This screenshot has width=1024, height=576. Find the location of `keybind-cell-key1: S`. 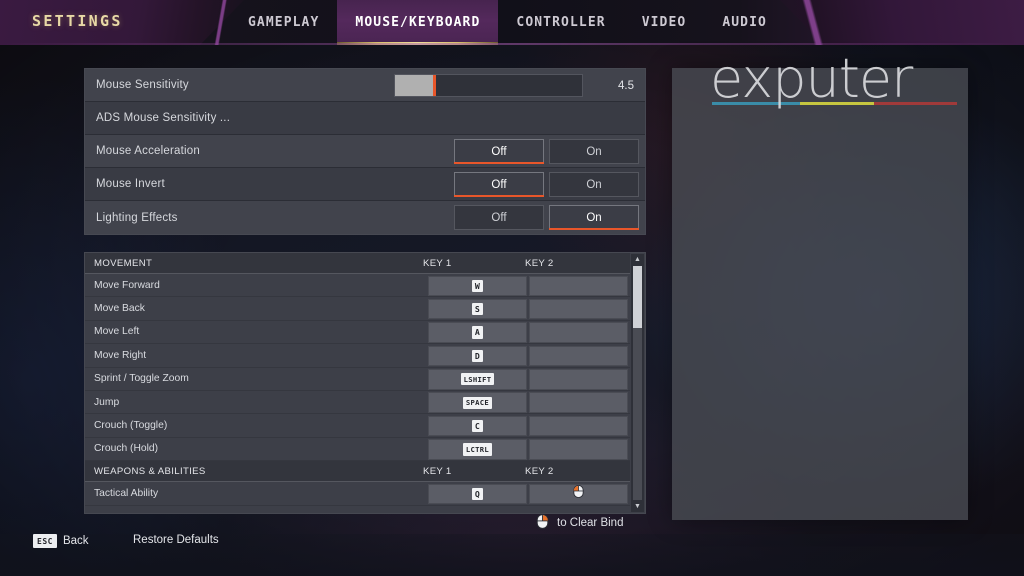

keybind-cell-key1: S is located at coordinates (477, 309).